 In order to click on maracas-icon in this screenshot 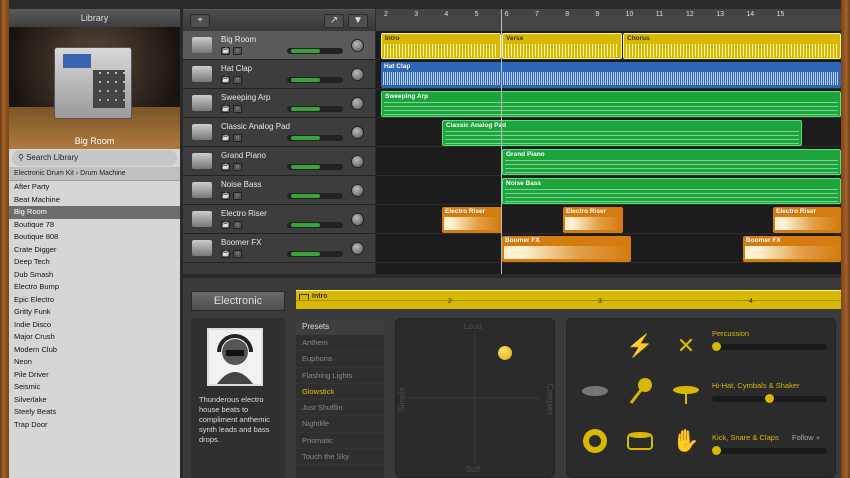, I will do `click(640, 391)`.